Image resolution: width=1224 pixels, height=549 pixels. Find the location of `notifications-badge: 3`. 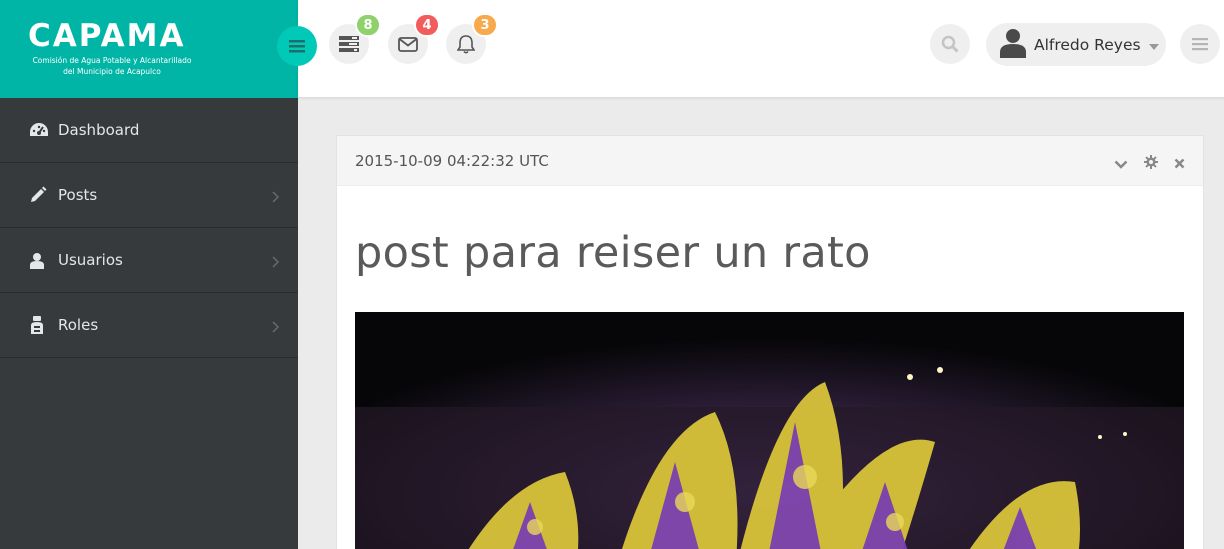

notifications-badge: 3 is located at coordinates (485, 25).